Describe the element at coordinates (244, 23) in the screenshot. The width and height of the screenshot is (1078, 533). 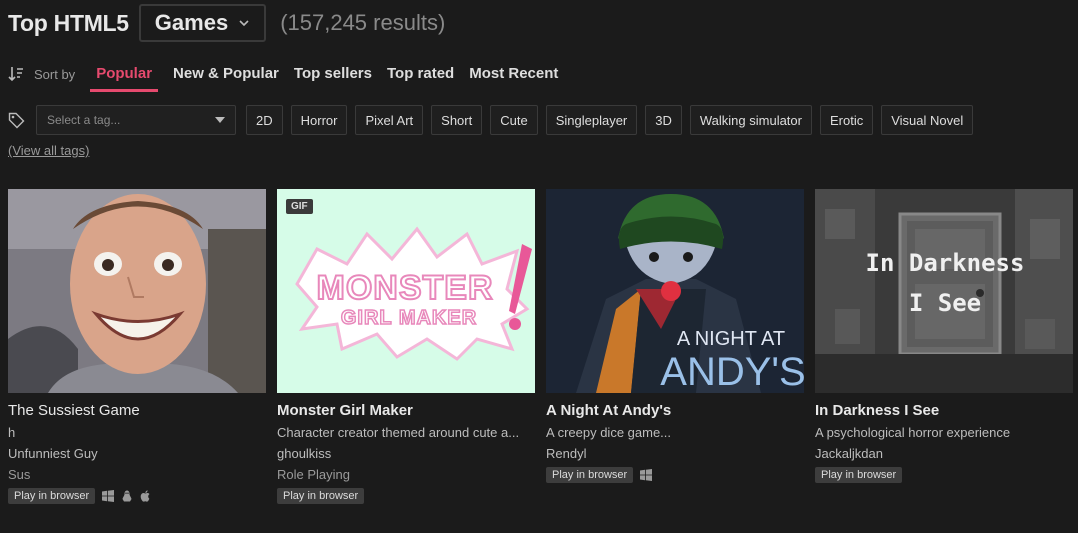
I see `chevron-down-icon` at that location.